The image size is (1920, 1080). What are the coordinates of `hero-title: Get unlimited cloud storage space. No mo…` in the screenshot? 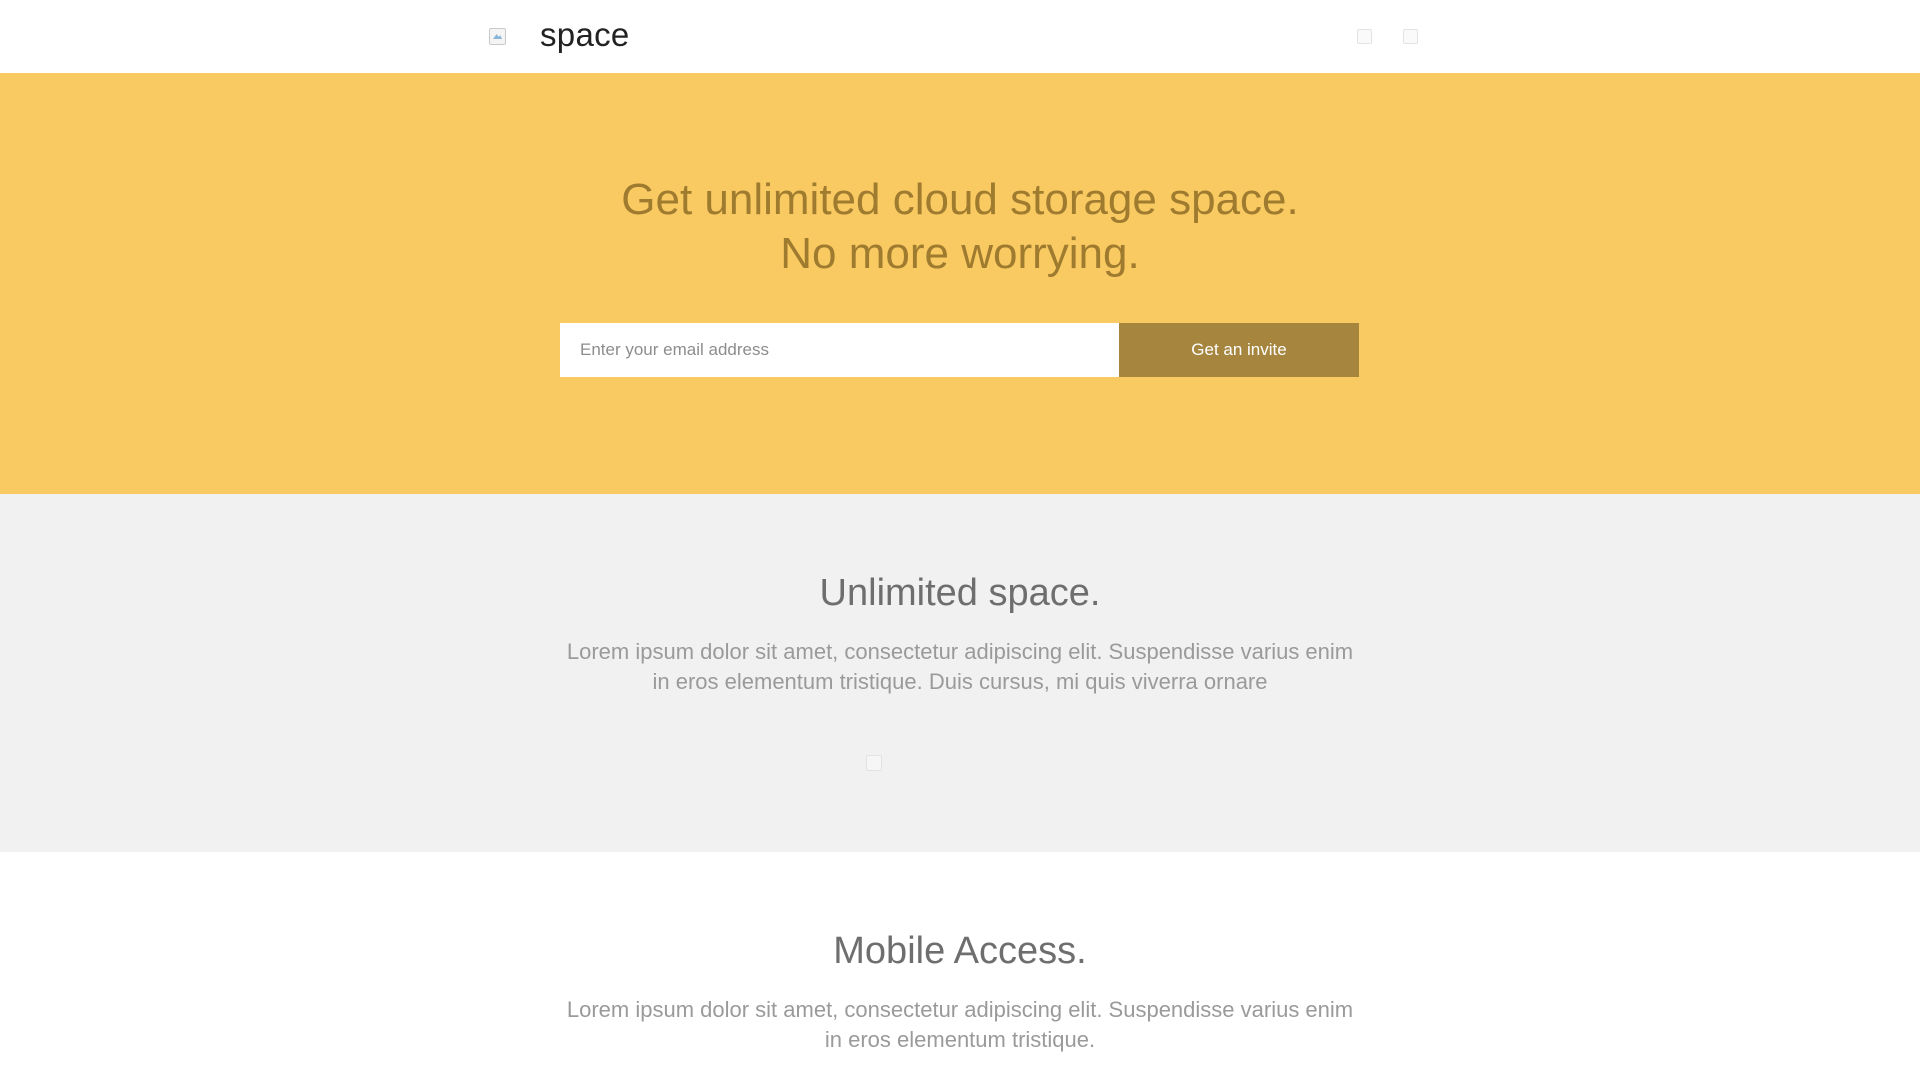 It's located at (960, 227).